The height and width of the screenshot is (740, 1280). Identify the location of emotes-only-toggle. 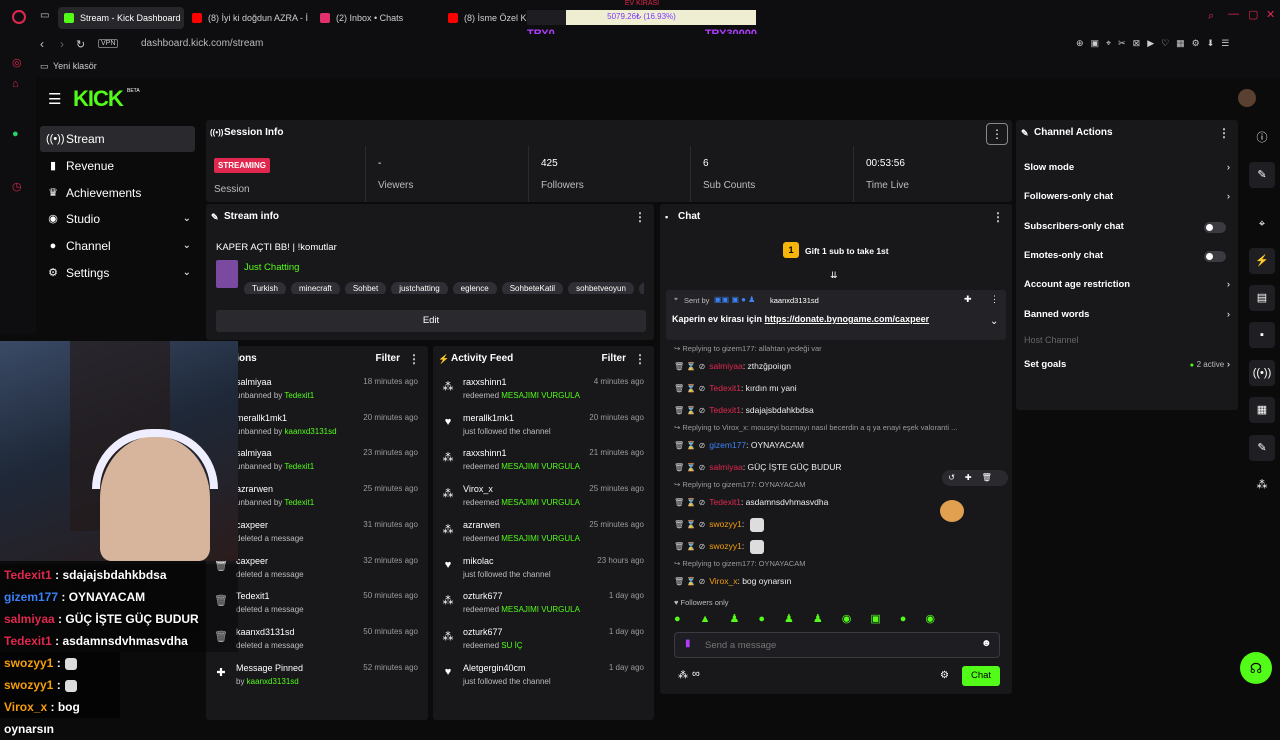
(1215, 256).